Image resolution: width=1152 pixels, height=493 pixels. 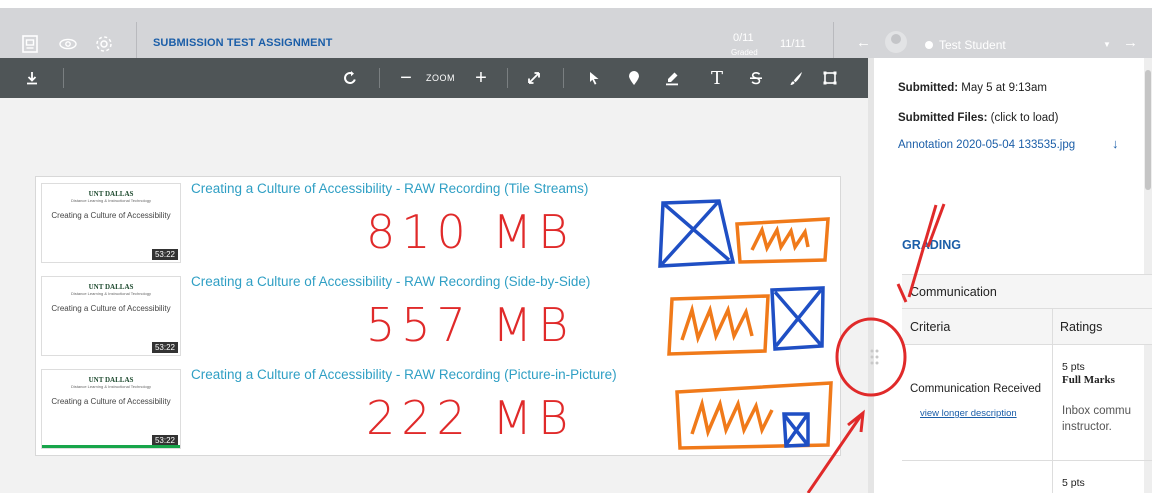 What do you see at coordinates (242, 43) in the screenshot?
I see `assignment-title: SUBMISSION TEST ASSIGNMENT` at bounding box center [242, 43].